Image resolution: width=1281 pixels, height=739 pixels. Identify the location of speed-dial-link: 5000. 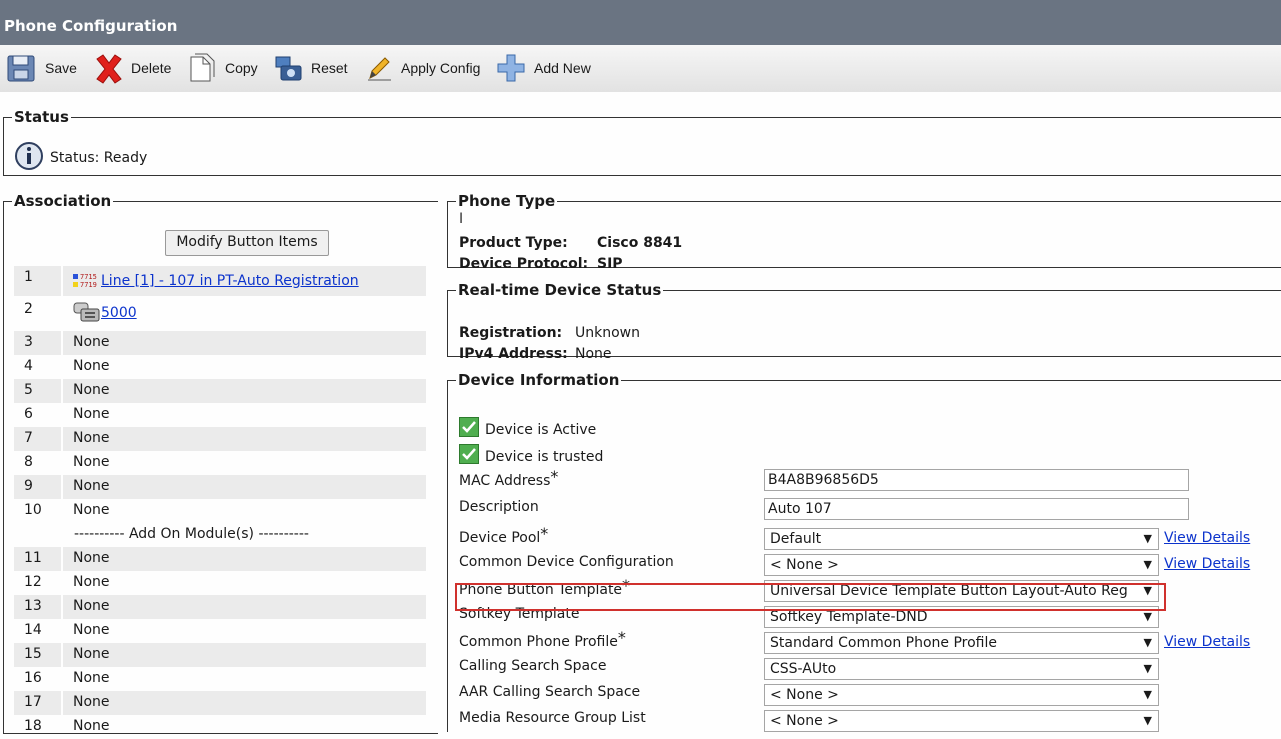
(105, 312).